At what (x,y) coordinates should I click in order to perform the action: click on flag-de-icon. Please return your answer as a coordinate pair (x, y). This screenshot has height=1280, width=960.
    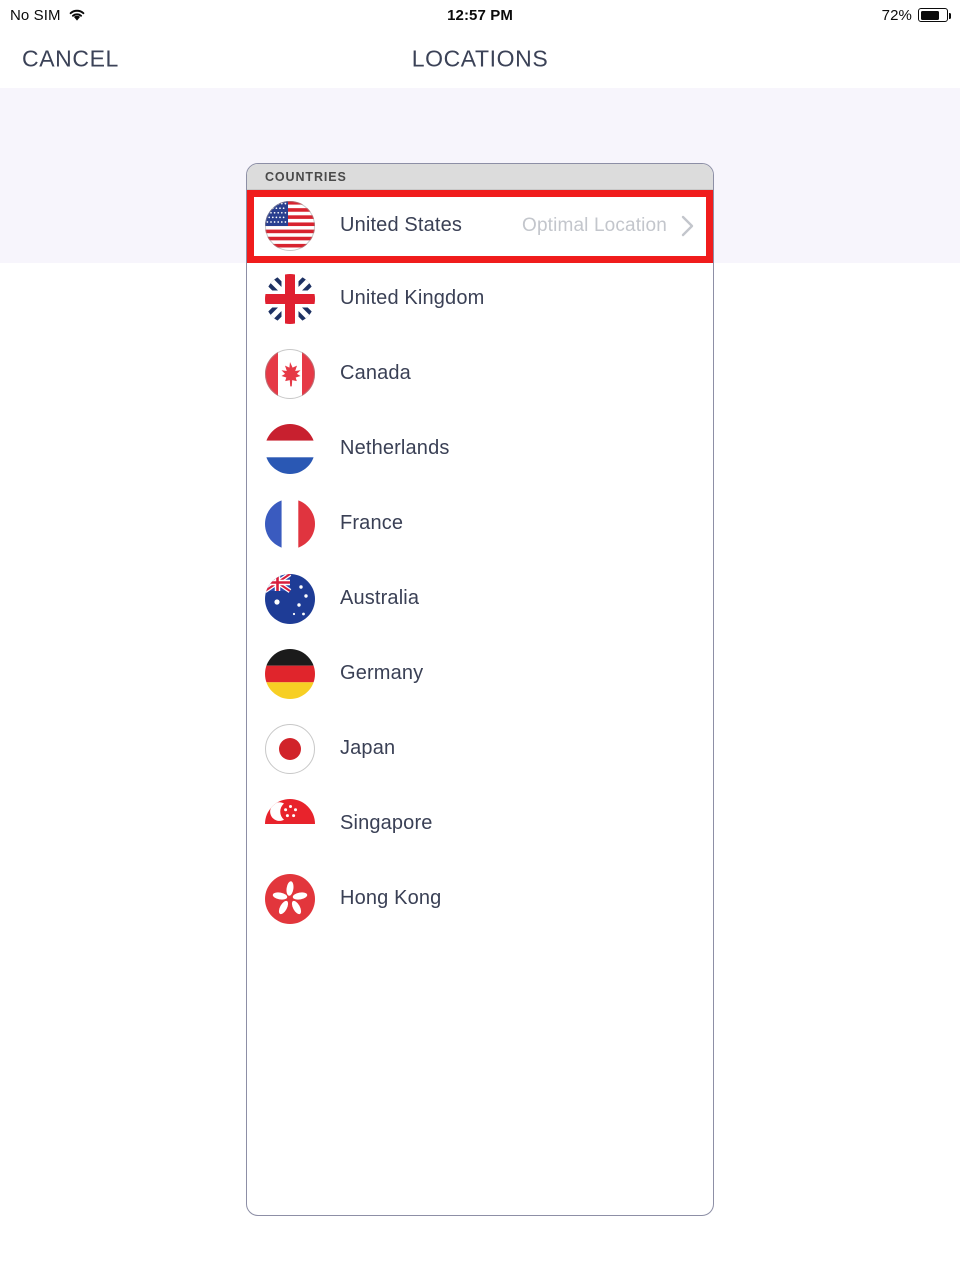
    Looking at the image, I should click on (290, 673).